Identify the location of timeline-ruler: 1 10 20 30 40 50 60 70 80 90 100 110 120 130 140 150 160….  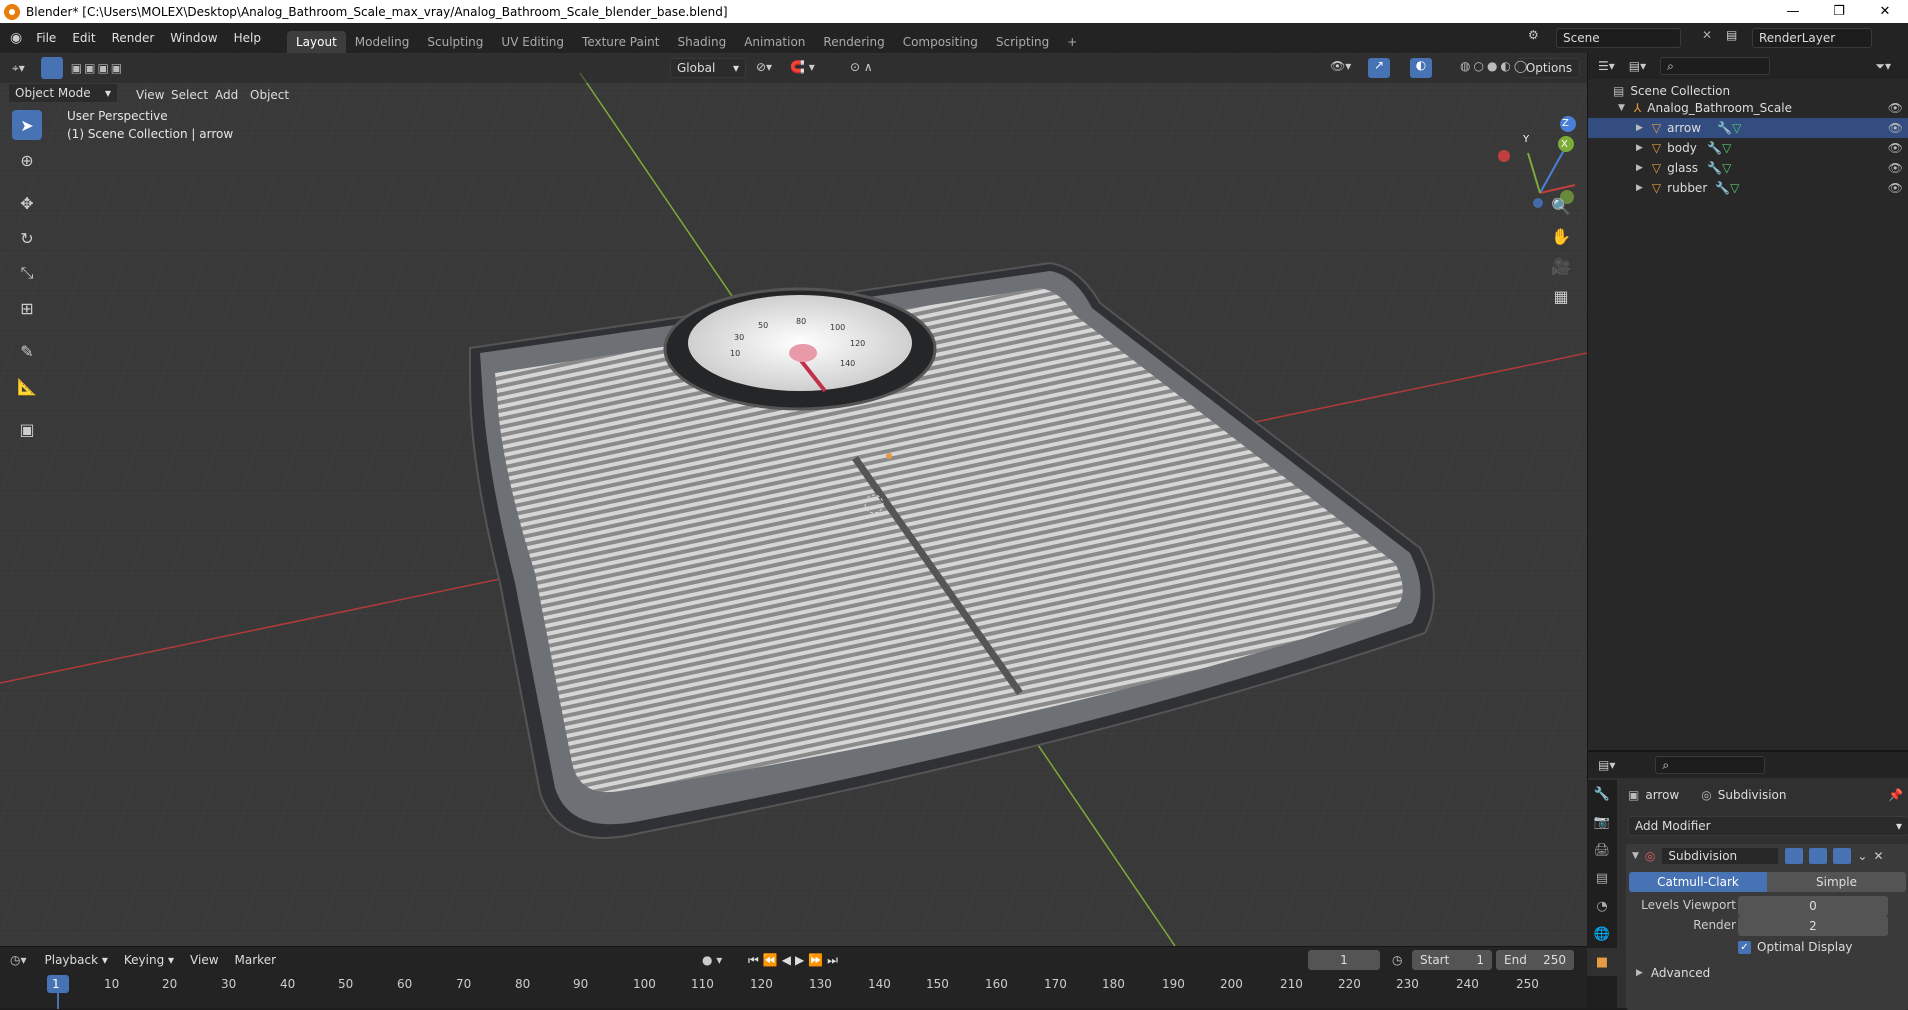
(793, 978).